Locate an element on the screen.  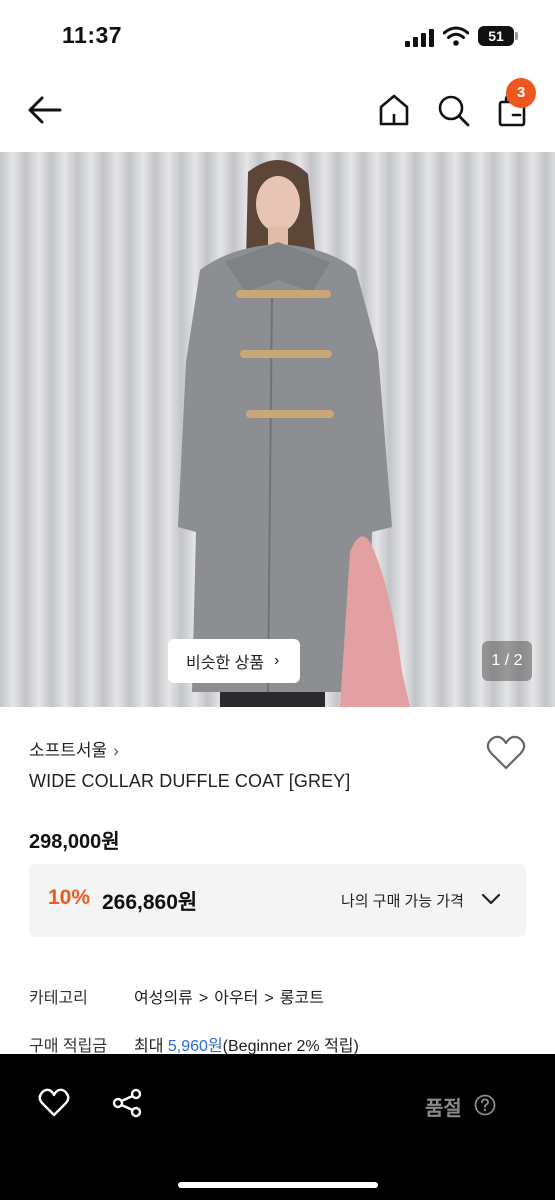
status-time: 11:37 is located at coordinates (92, 35).